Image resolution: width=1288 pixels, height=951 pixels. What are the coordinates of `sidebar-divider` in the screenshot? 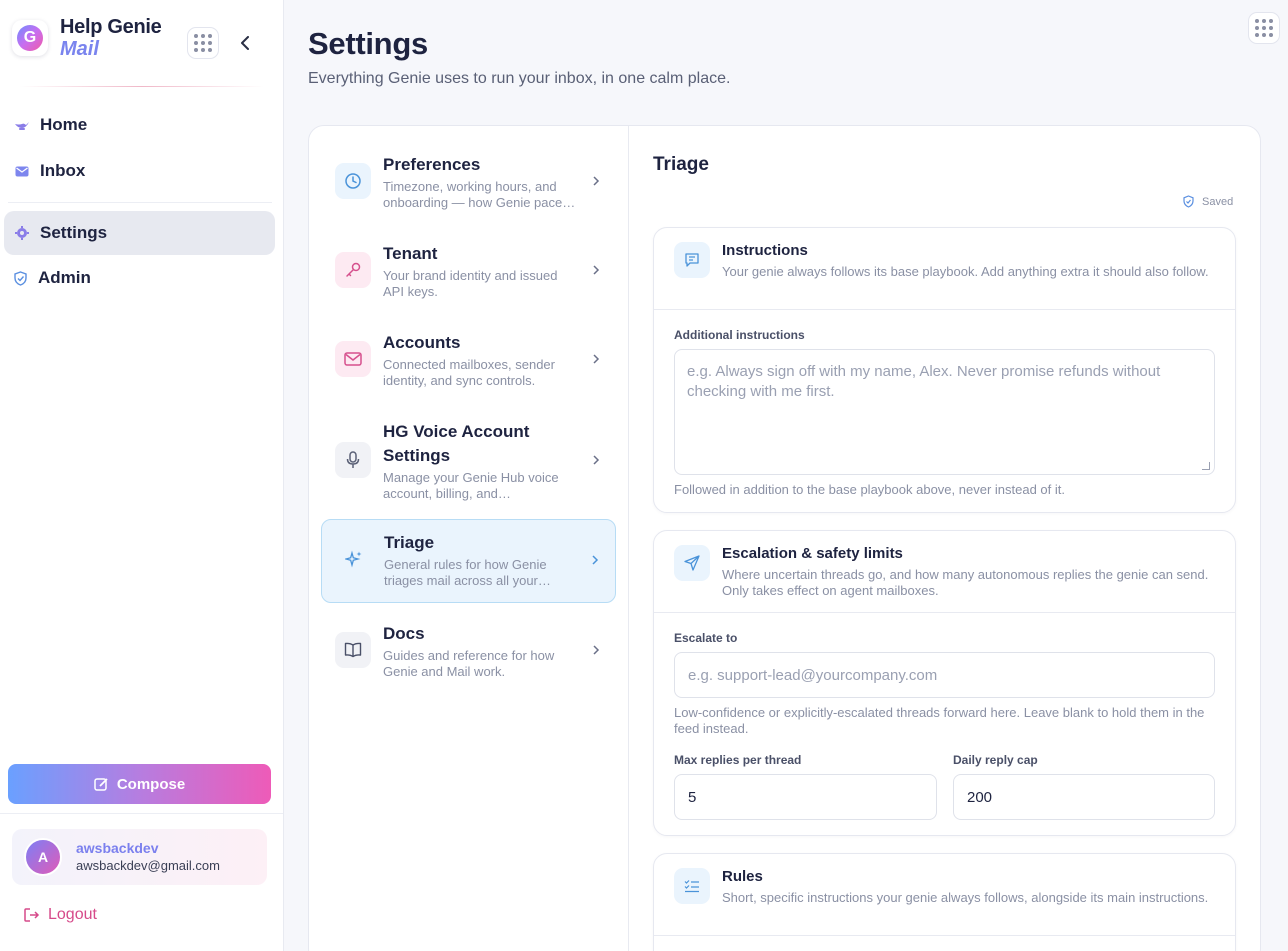 It's located at (141, 813).